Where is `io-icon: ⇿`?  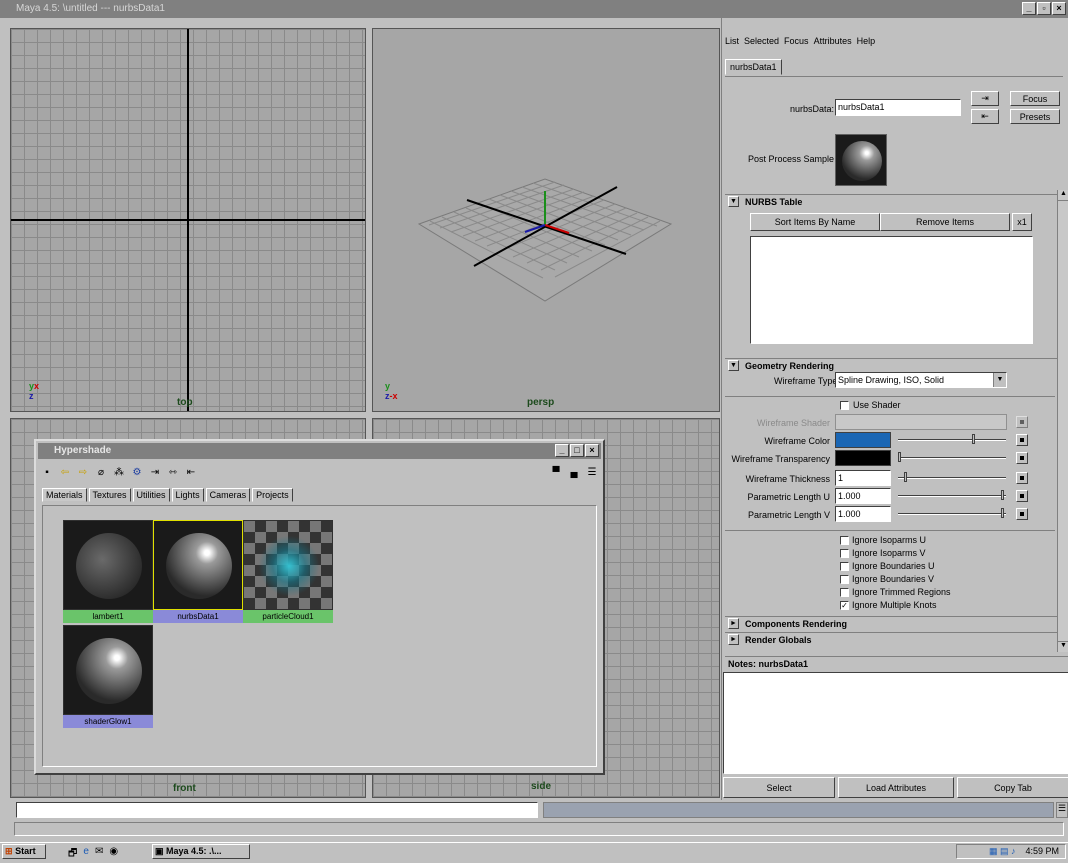
io-icon: ⇿ is located at coordinates (173, 473).